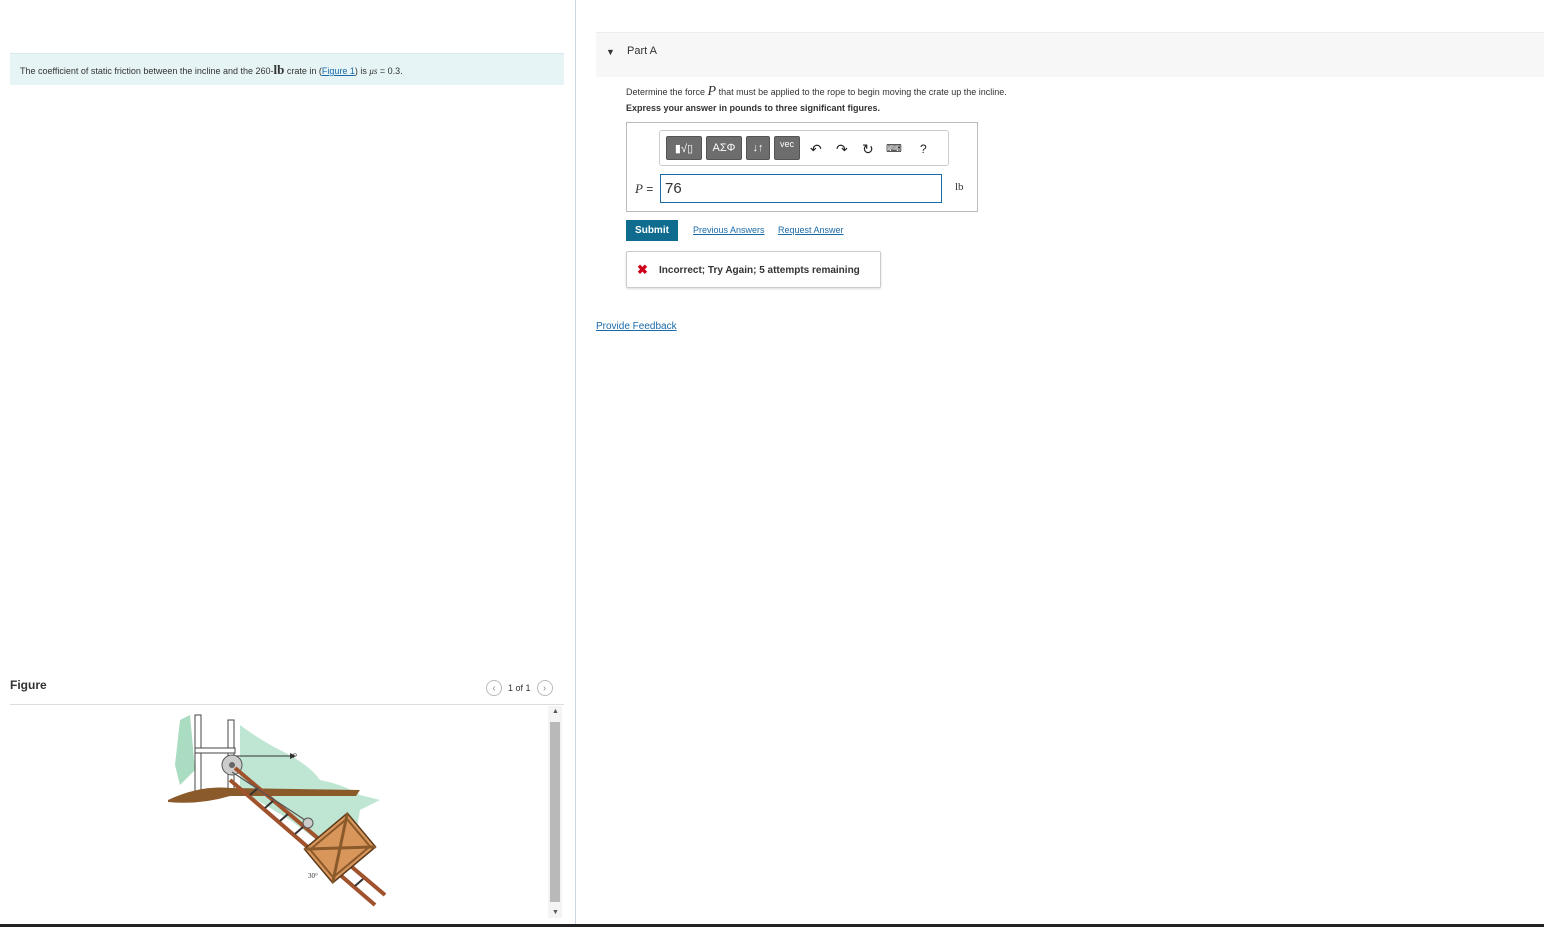 Image resolution: width=1544 pixels, height=927 pixels. What do you see at coordinates (362, 71) in the screenshot?
I see `problem-text-post: ) is` at bounding box center [362, 71].